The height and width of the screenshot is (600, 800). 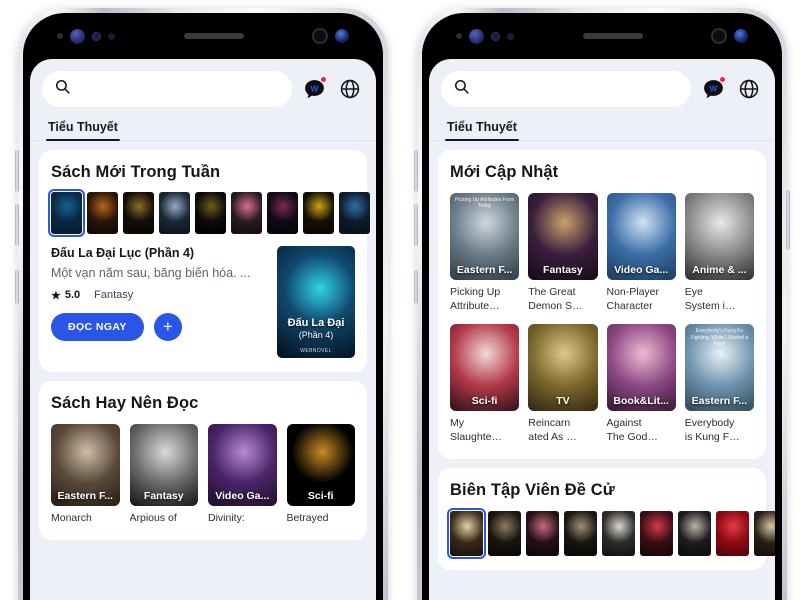 What do you see at coordinates (159, 295) in the screenshot?
I see `featured-meta: ★ 5.0 Fantasy` at bounding box center [159, 295].